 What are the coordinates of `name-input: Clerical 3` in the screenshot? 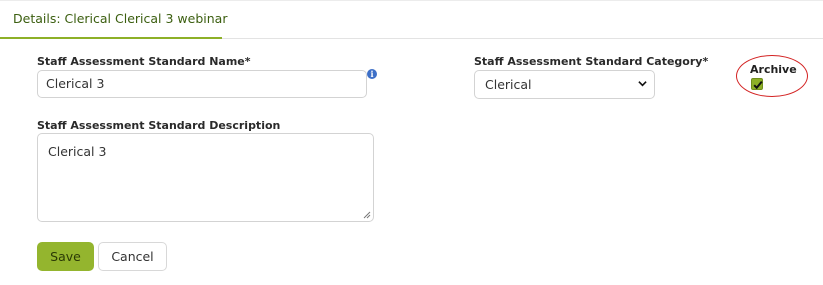 It's located at (202, 84).